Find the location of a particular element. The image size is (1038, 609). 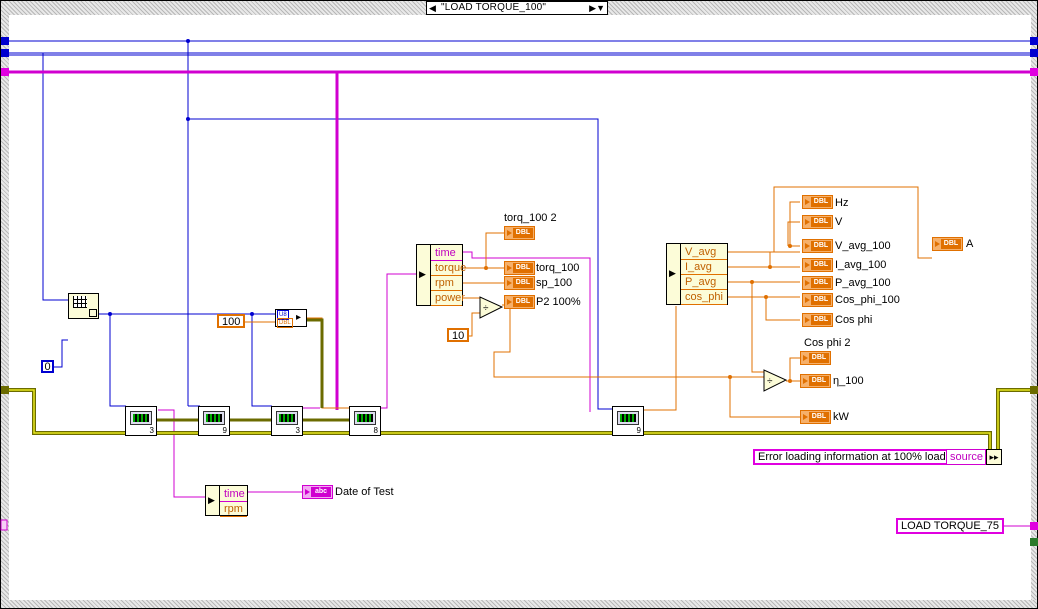

label-p2-100: P2 100% is located at coordinates (558, 302).